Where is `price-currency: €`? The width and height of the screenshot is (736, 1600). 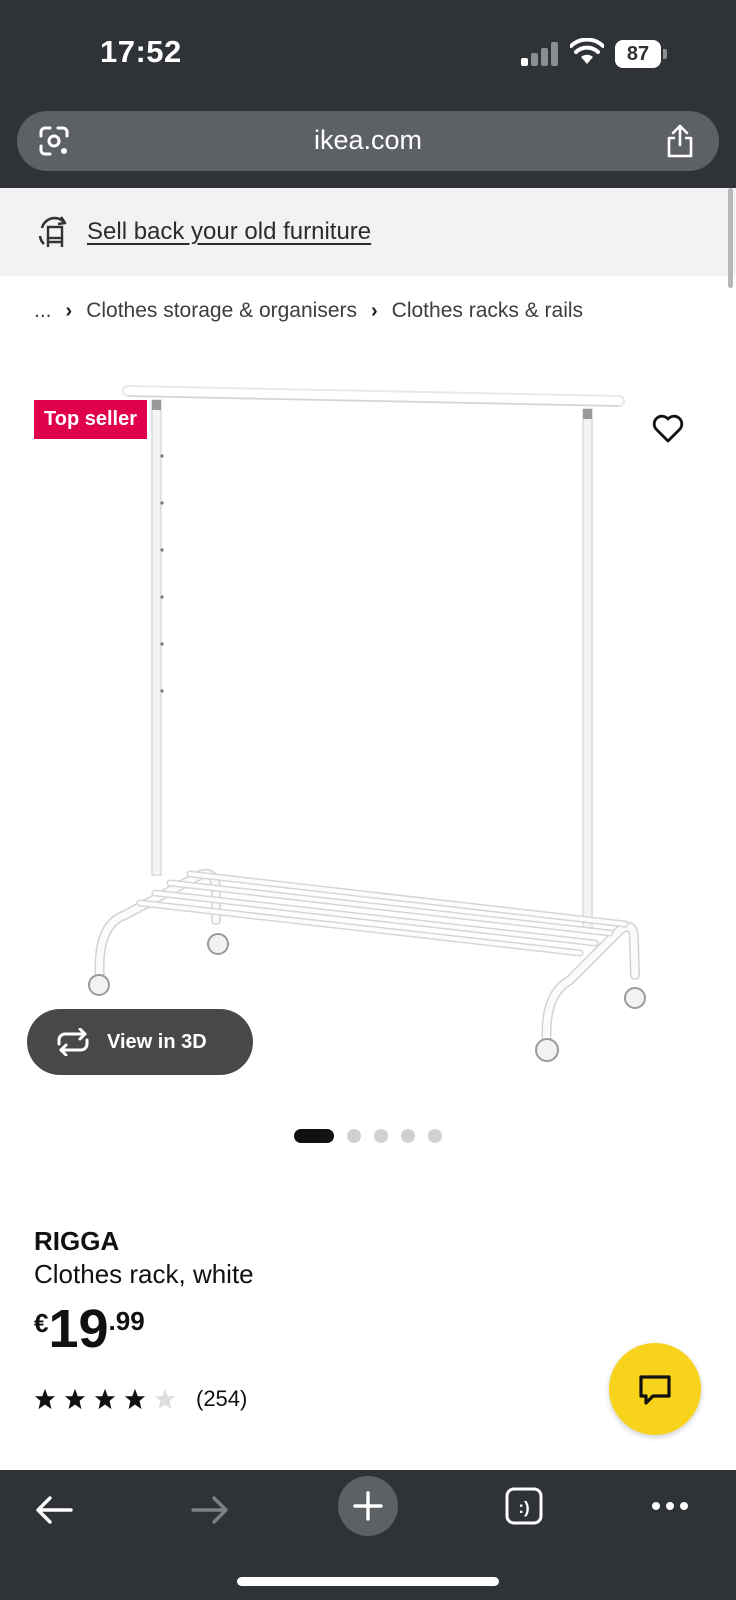 price-currency: € is located at coordinates (41, 1323).